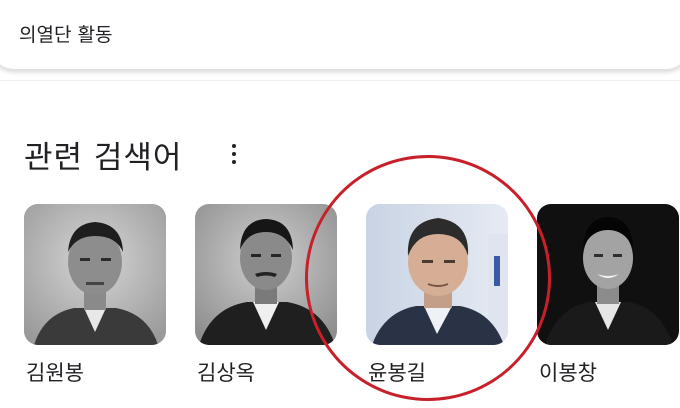  Describe the element at coordinates (103, 158) in the screenshot. I see `section-title: 관련 검색어` at that location.